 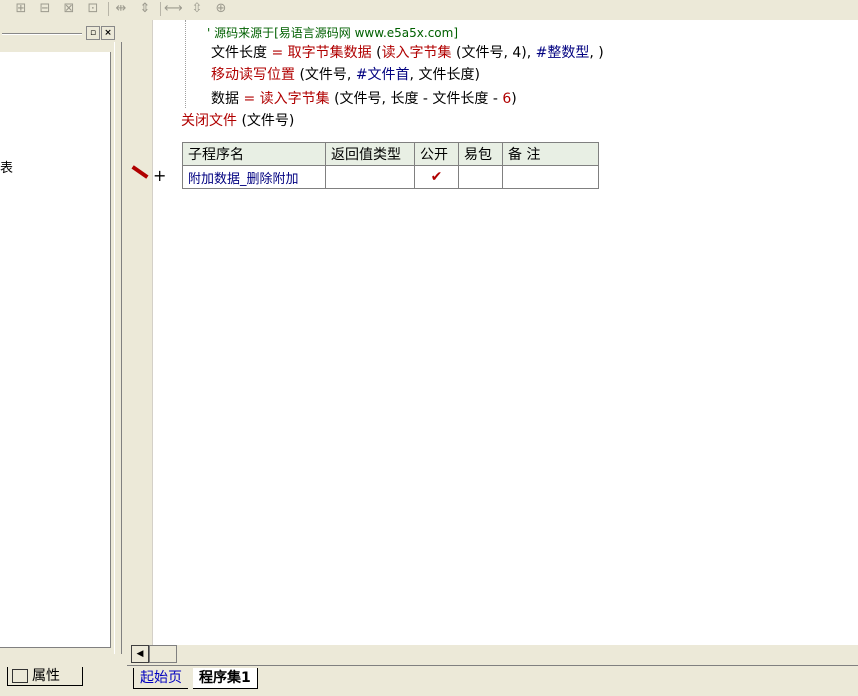 I want to click on number-literal: 6, so click(x=507, y=99).